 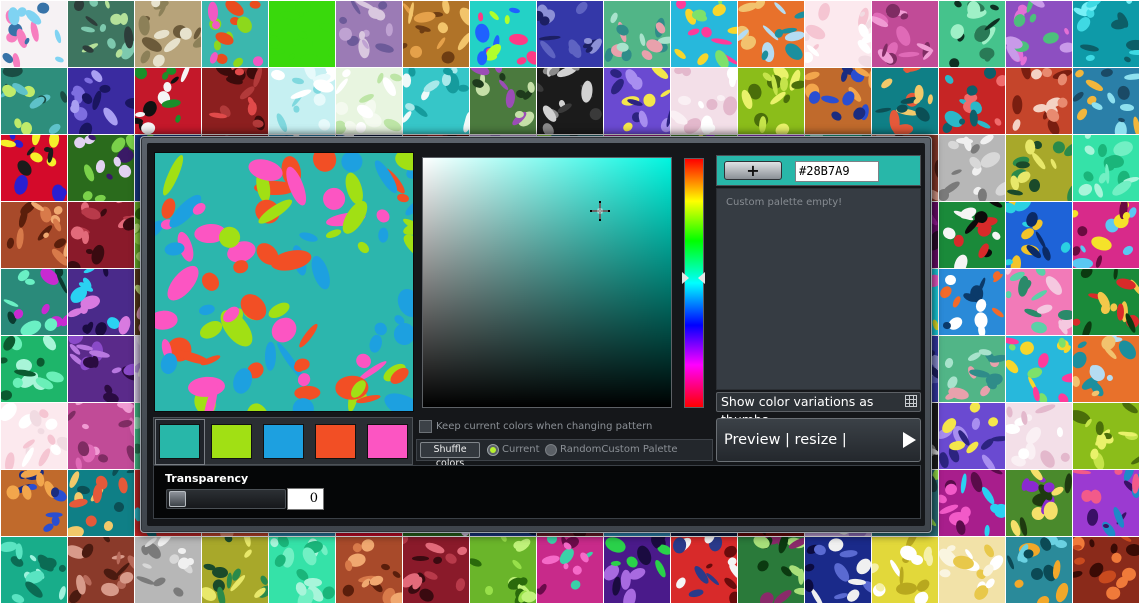 I want to click on grid-icon, so click(x=911, y=401).